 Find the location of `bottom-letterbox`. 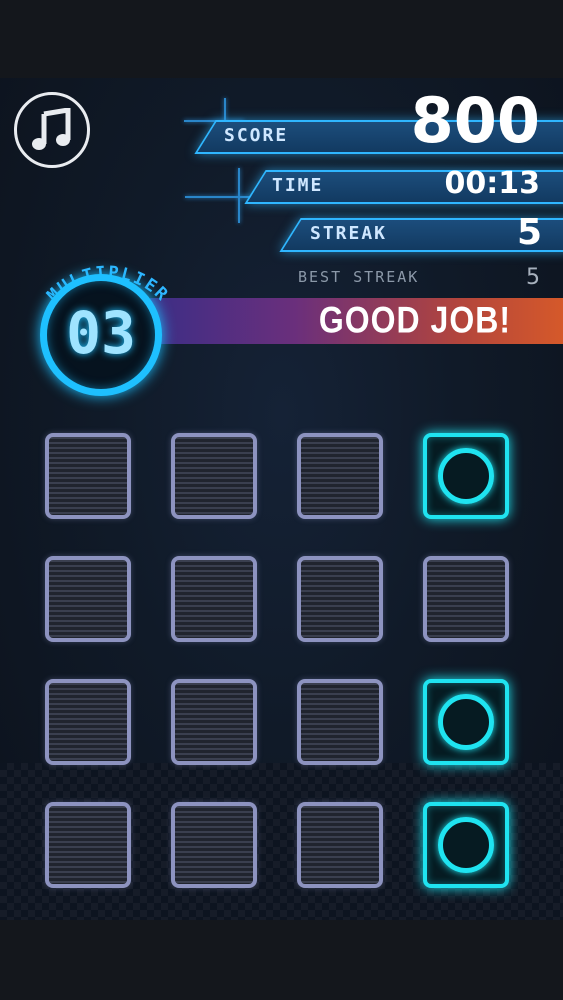

bottom-letterbox is located at coordinates (281, 960).